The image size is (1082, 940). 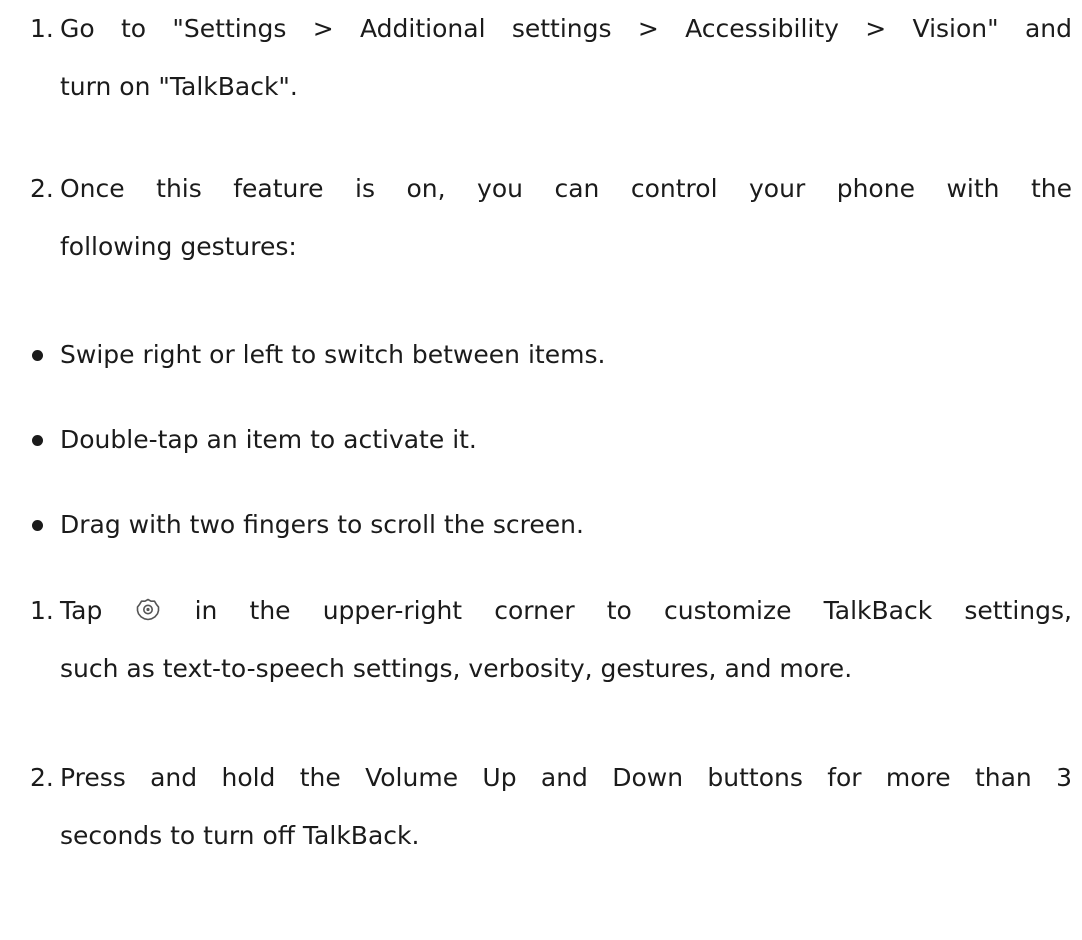 What do you see at coordinates (240, 835) in the screenshot?
I see `step-text-line: seconds to turn off TalkBack.` at bounding box center [240, 835].